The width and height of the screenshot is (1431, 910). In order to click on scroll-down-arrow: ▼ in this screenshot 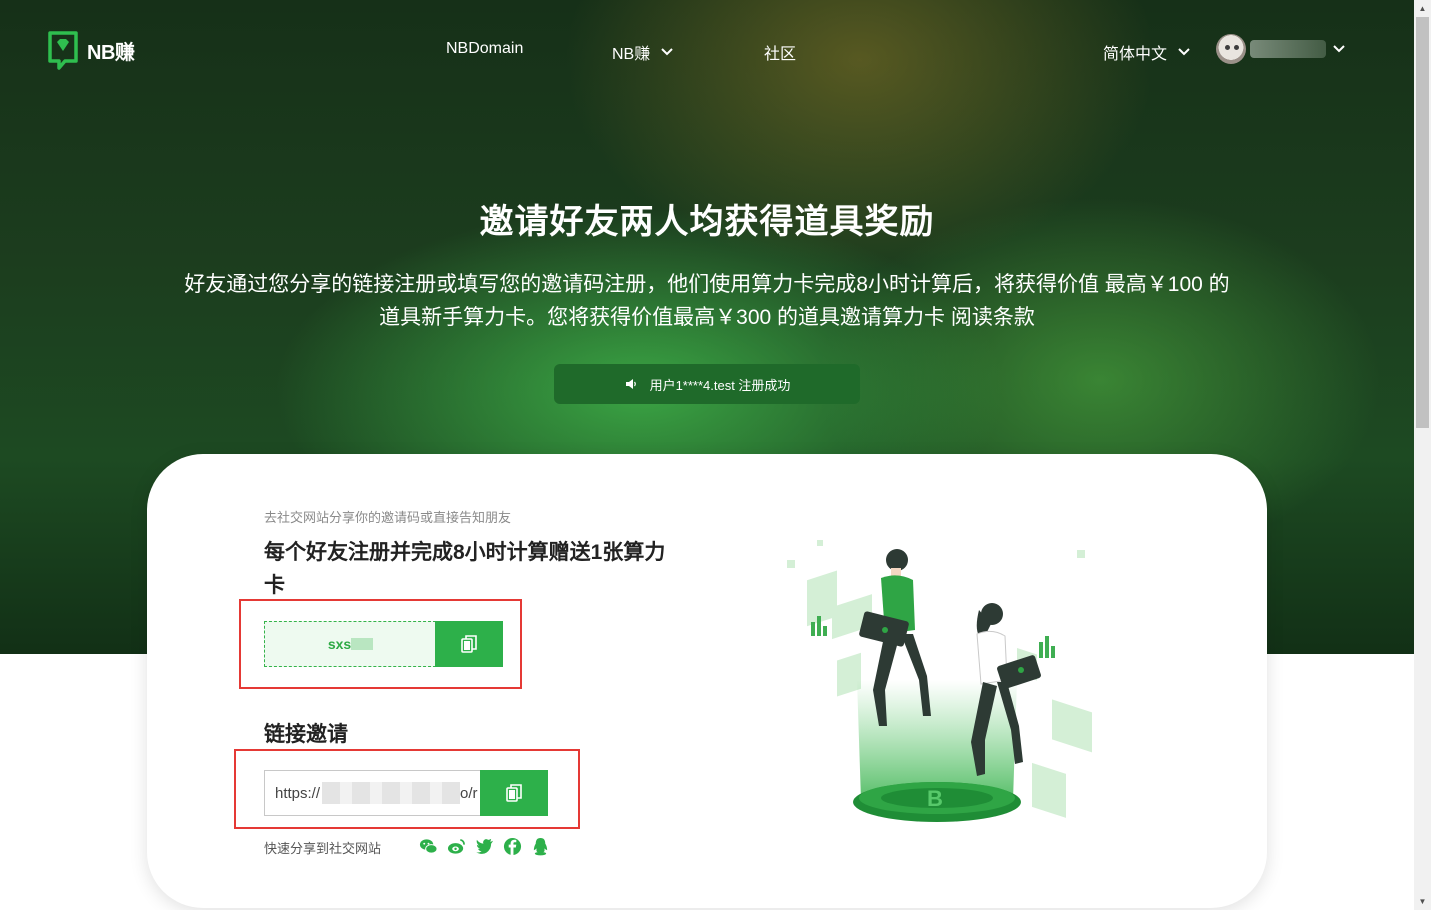, I will do `click(1422, 901)`.